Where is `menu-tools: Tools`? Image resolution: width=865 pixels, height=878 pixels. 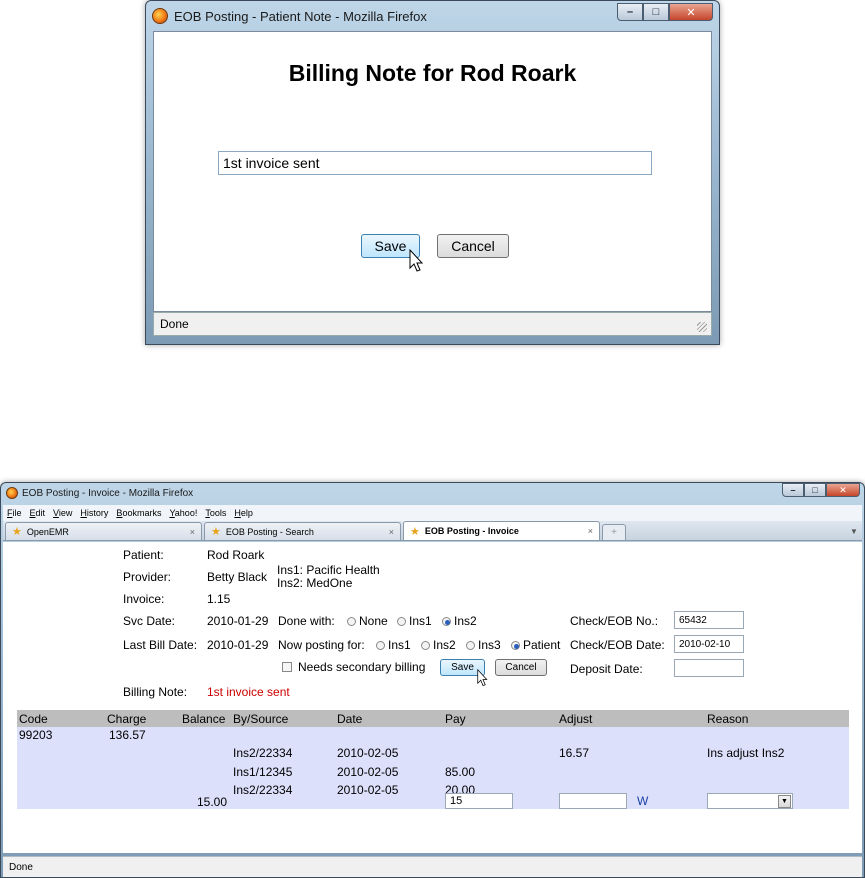 menu-tools: Tools is located at coordinates (215, 513).